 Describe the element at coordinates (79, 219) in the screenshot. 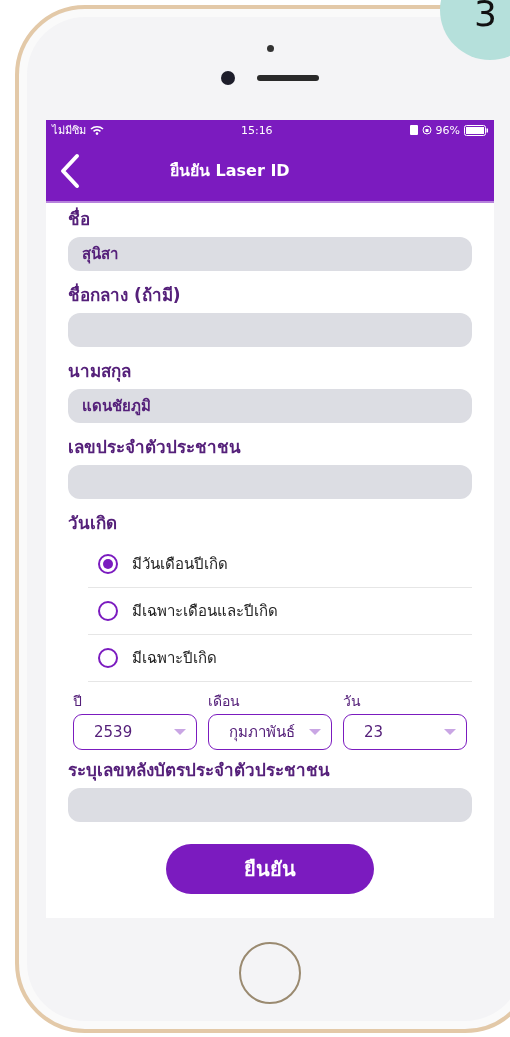

I see `field-label: ชื่อ` at that location.